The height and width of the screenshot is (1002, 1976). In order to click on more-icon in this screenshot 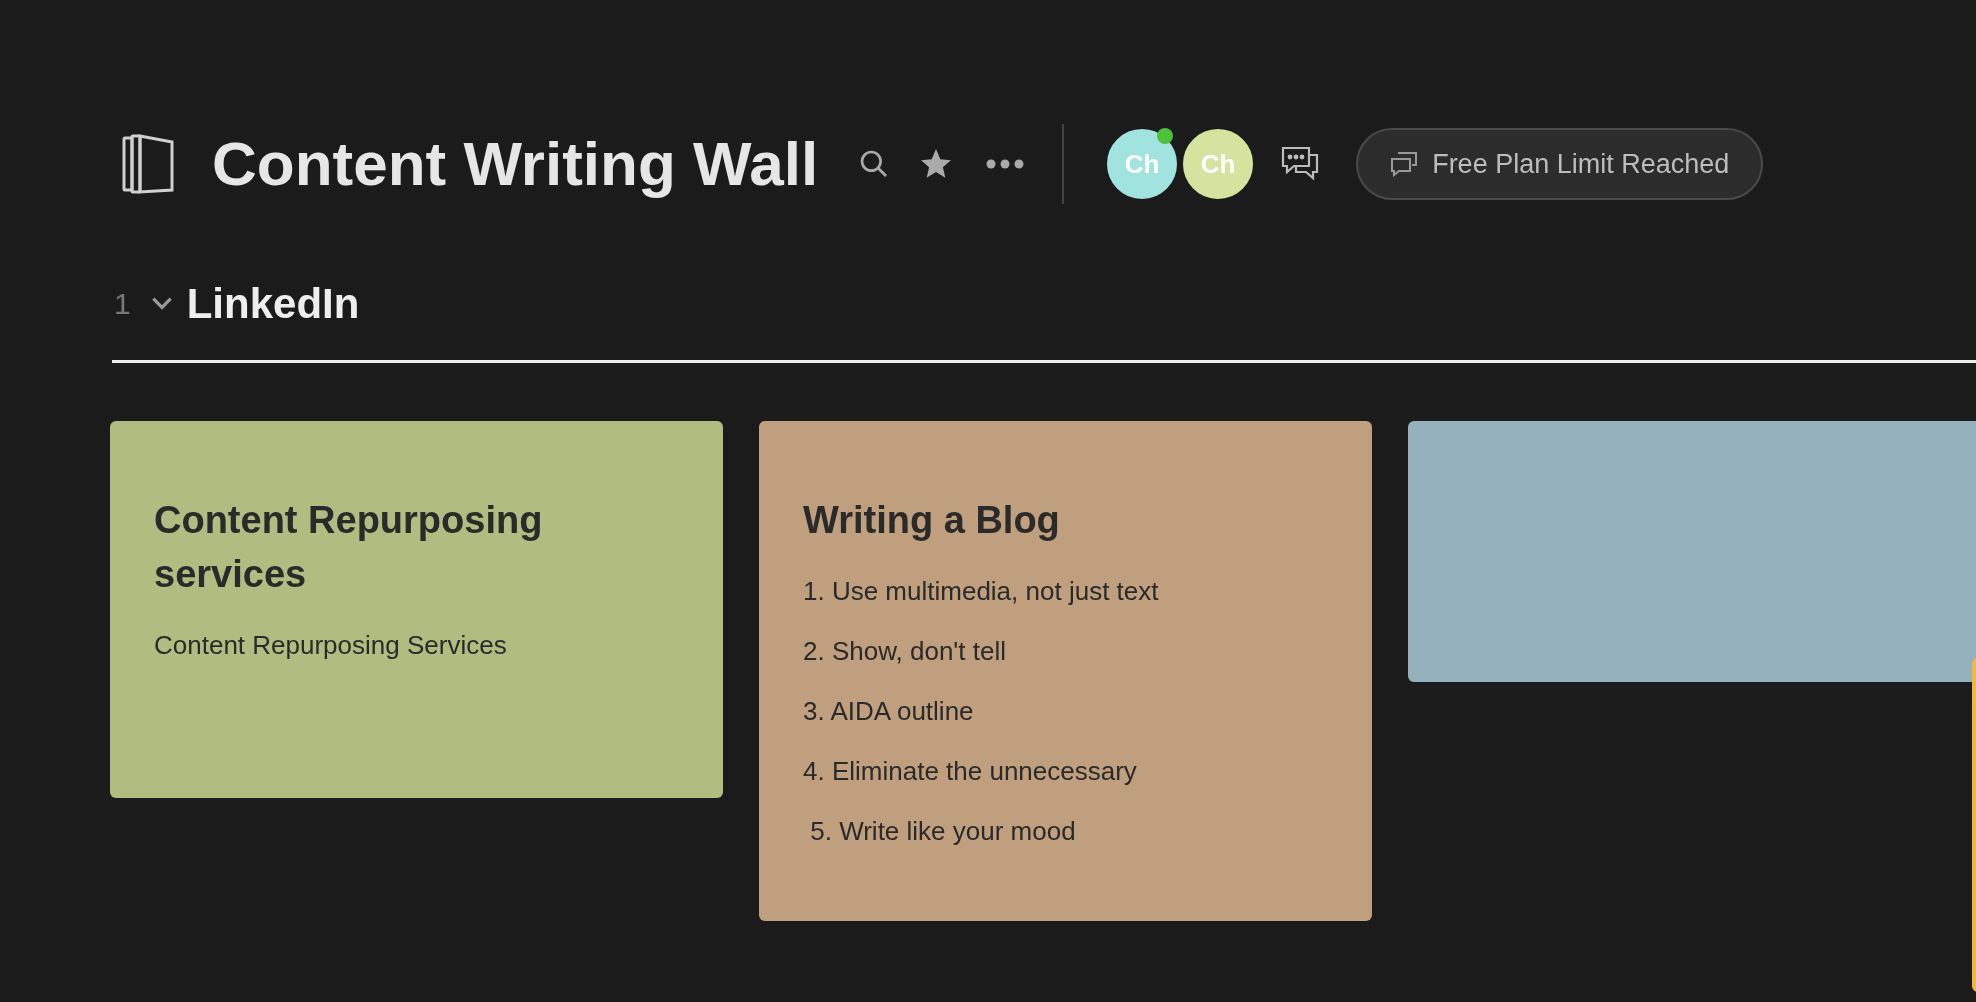, I will do `click(1005, 164)`.